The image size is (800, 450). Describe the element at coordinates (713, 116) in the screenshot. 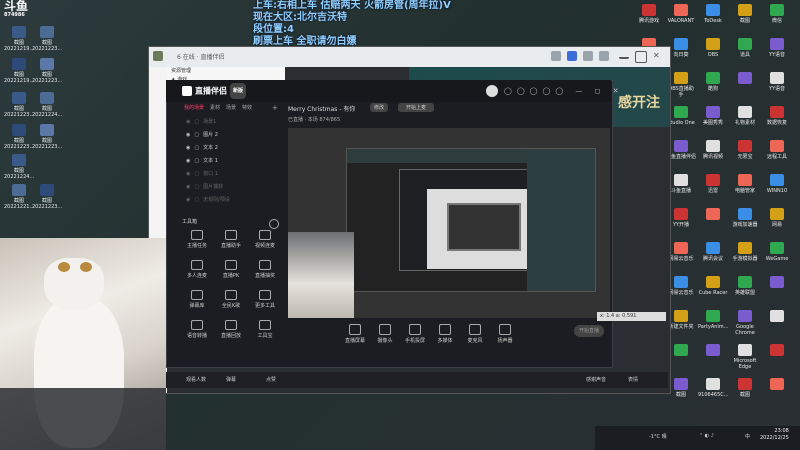

I see `desktop-icon: 美图秀秀` at that location.